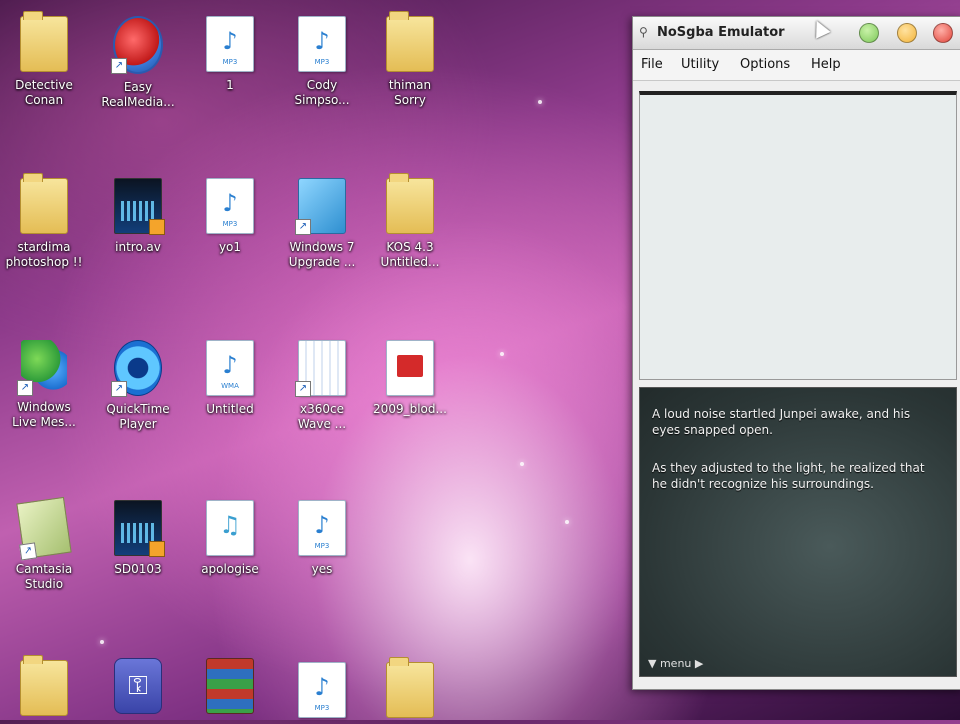 Image resolution: width=960 pixels, height=724 pixels. I want to click on minimize-button, so click(869, 33).